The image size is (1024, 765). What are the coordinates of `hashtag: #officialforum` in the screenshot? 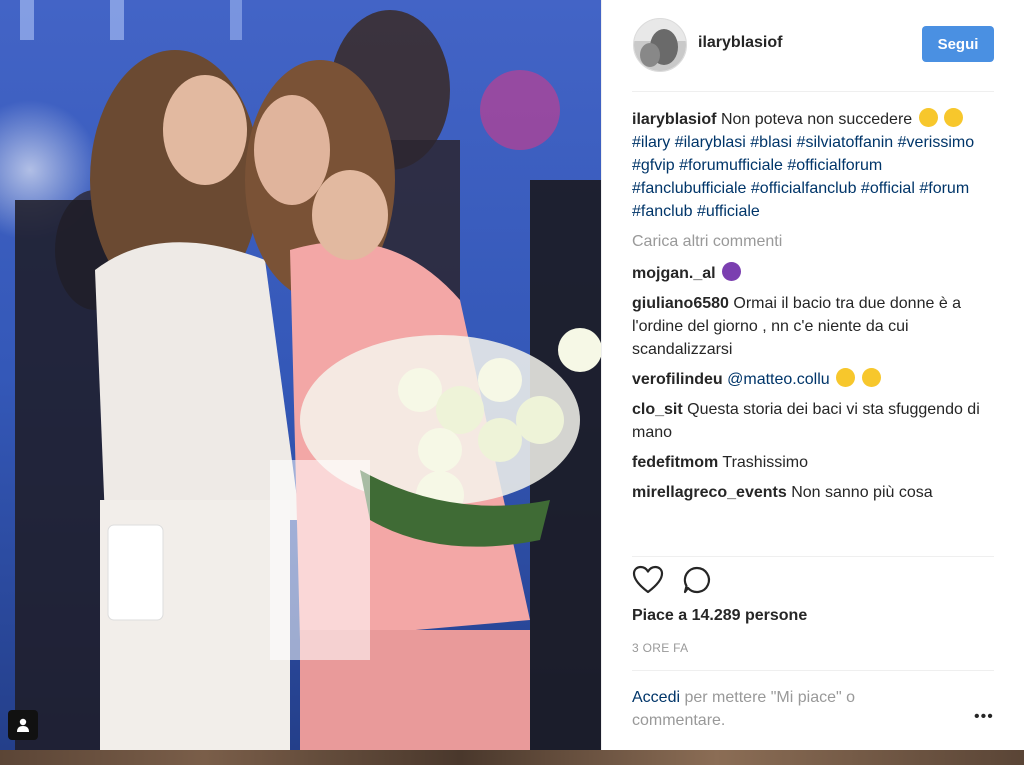 It's located at (834, 165).